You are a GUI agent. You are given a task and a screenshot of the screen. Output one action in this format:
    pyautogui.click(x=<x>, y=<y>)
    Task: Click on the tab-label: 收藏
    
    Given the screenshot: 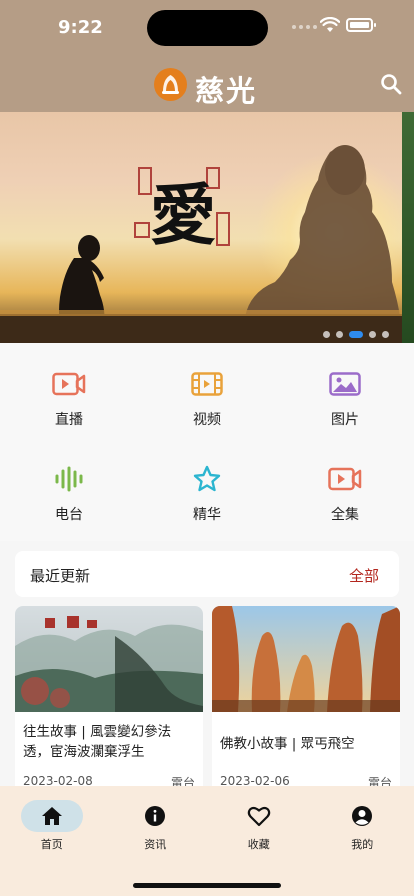 What is the action you would take?
    pyautogui.click(x=258, y=844)
    